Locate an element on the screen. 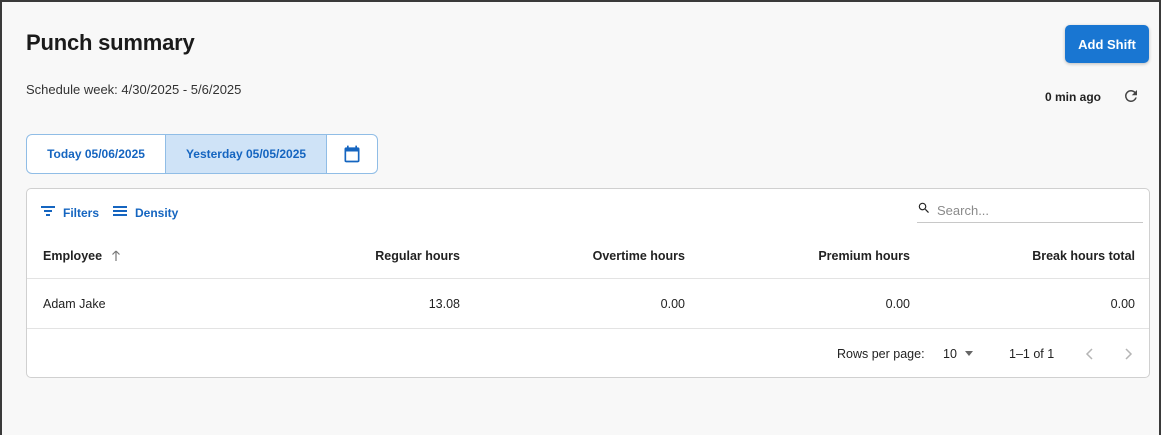 This screenshot has height=435, width=1161. column-header-employee: Employee is located at coordinates (82, 255).